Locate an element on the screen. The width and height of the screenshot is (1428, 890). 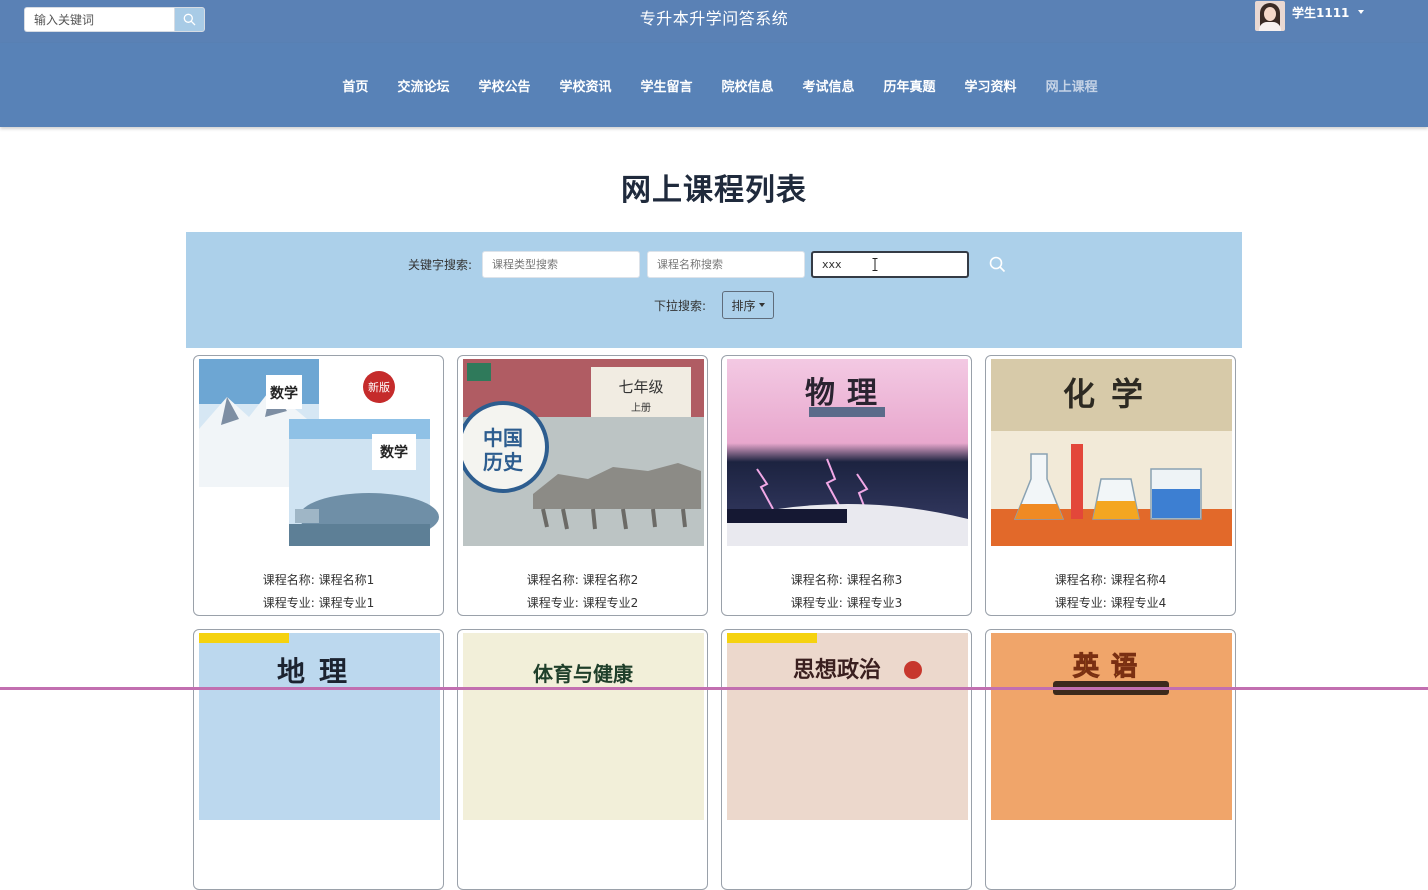
course-major: 课程专业: 课程专业4 is located at coordinates (1110, 603).